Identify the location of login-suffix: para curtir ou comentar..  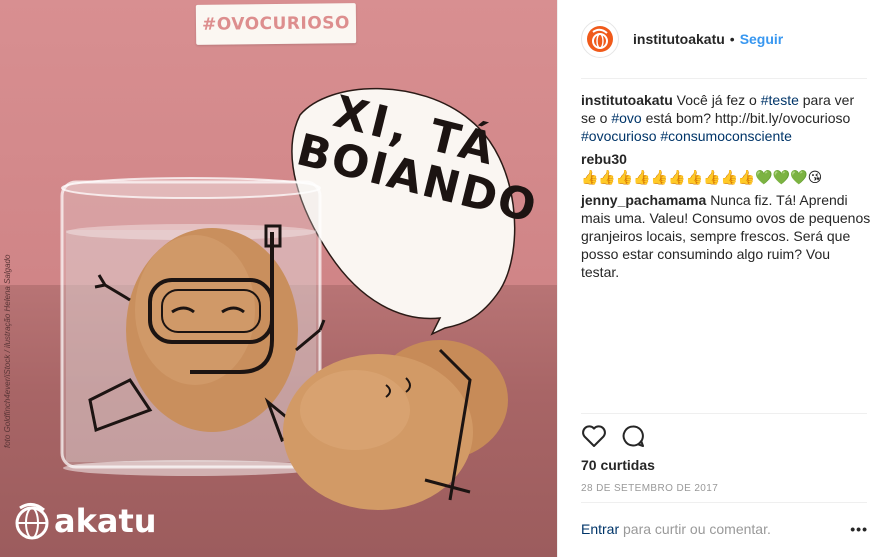
(695, 529).